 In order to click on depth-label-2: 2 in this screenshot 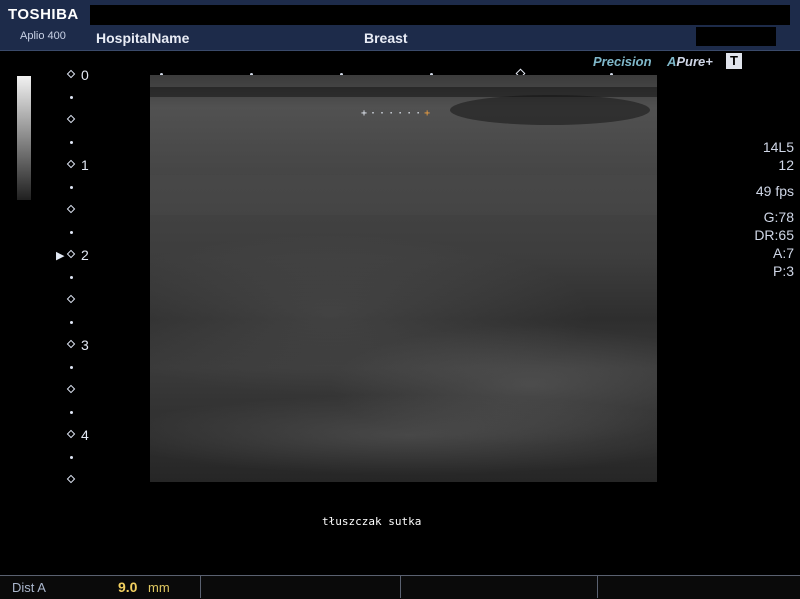, I will do `click(85, 255)`.